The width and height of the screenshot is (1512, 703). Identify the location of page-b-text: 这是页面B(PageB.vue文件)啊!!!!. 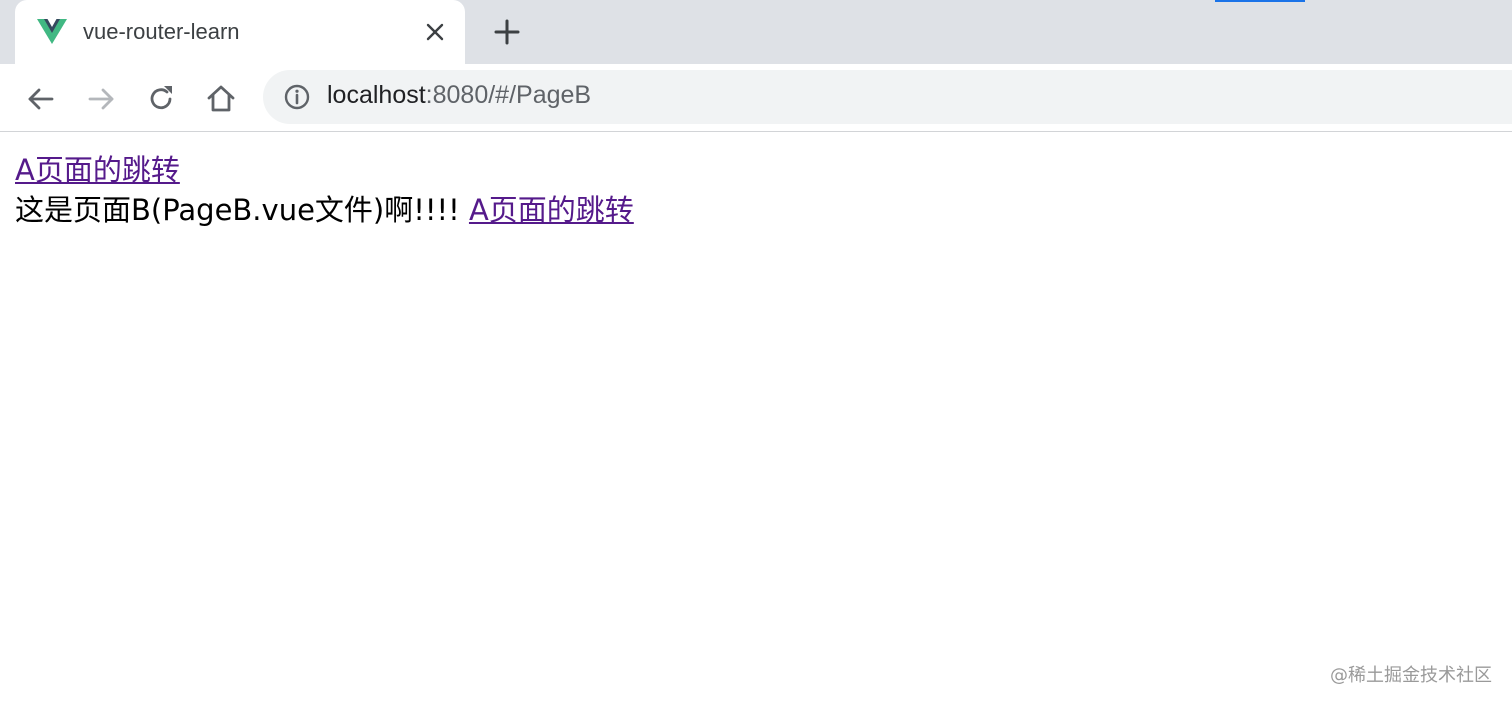
(242, 210).